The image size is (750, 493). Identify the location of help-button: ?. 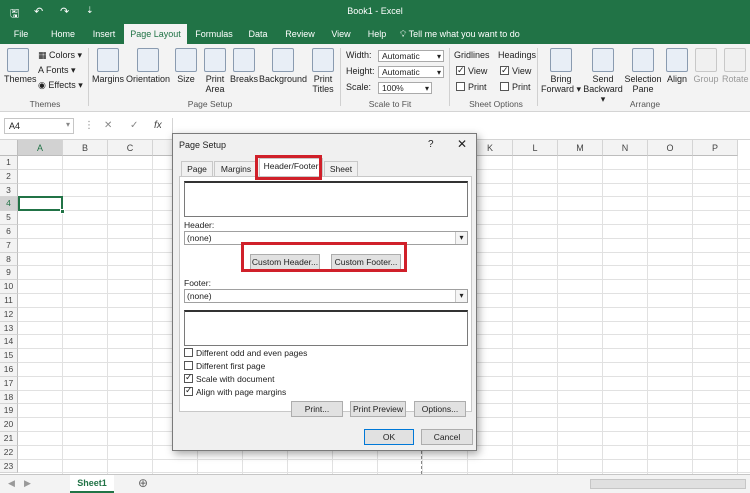
(431, 144).